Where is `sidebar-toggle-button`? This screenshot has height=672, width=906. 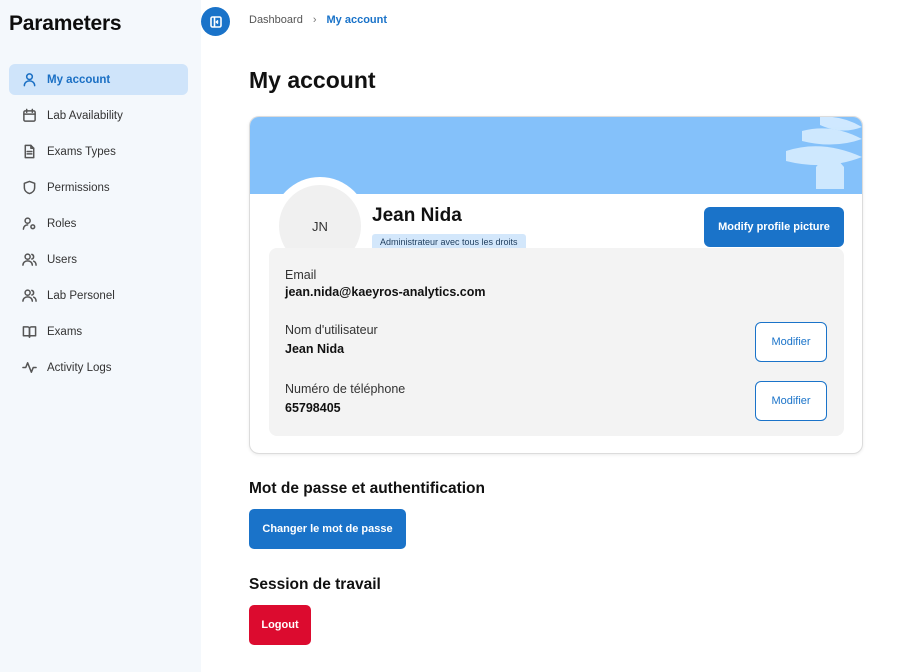
sidebar-toggle-button is located at coordinates (215, 21).